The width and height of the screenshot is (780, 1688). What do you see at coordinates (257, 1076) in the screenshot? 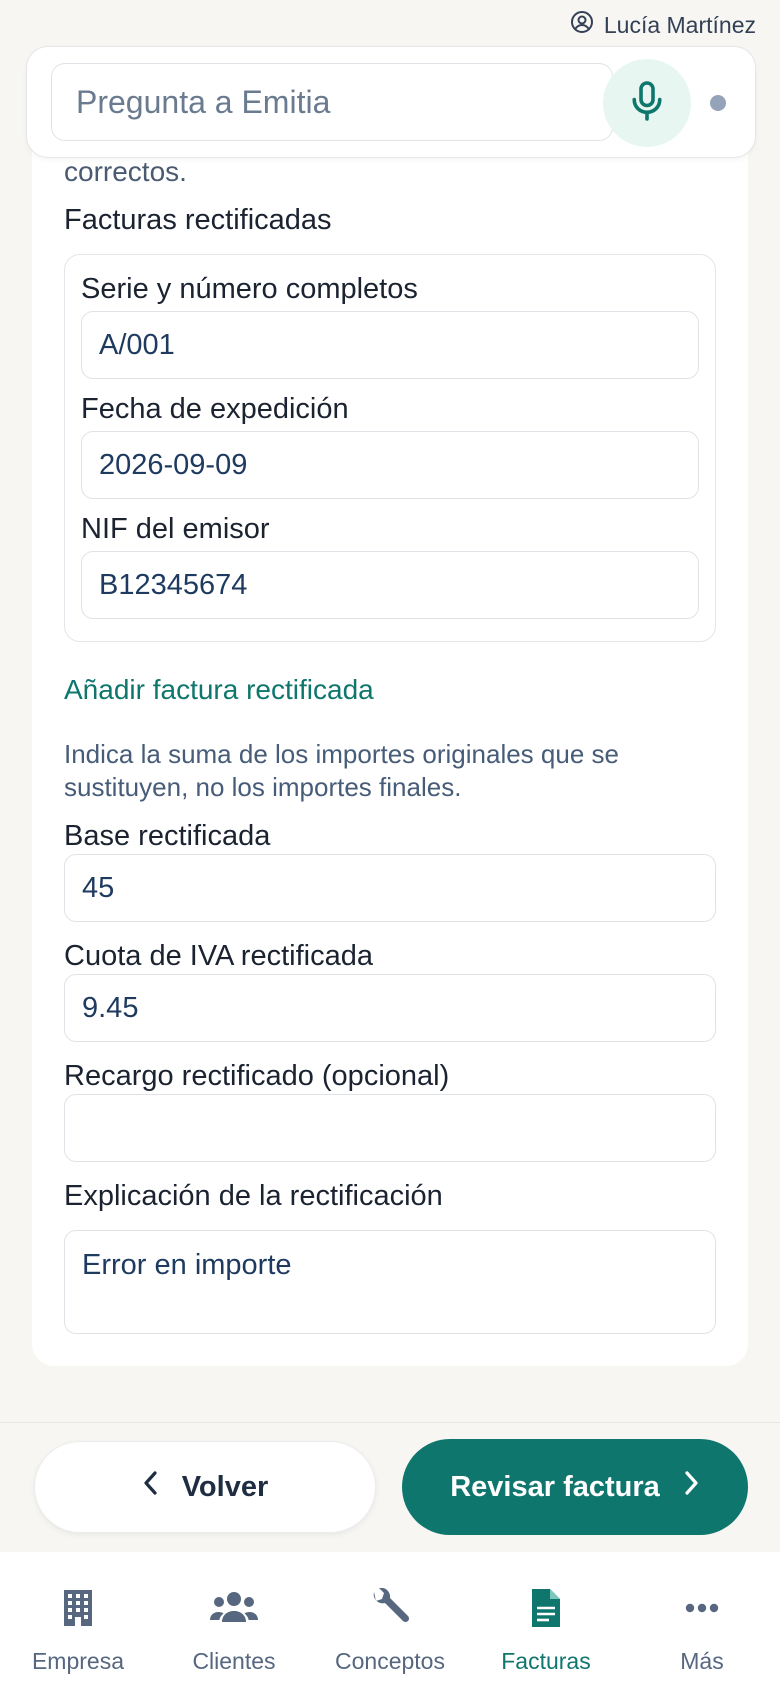
I see `recargo-label: Recargo rectificado (opcional)` at bounding box center [257, 1076].